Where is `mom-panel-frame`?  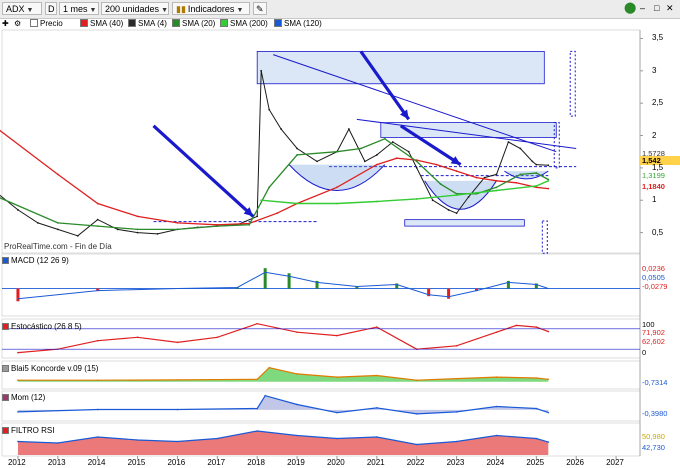 mom-panel-frame is located at coordinates (321, 406).